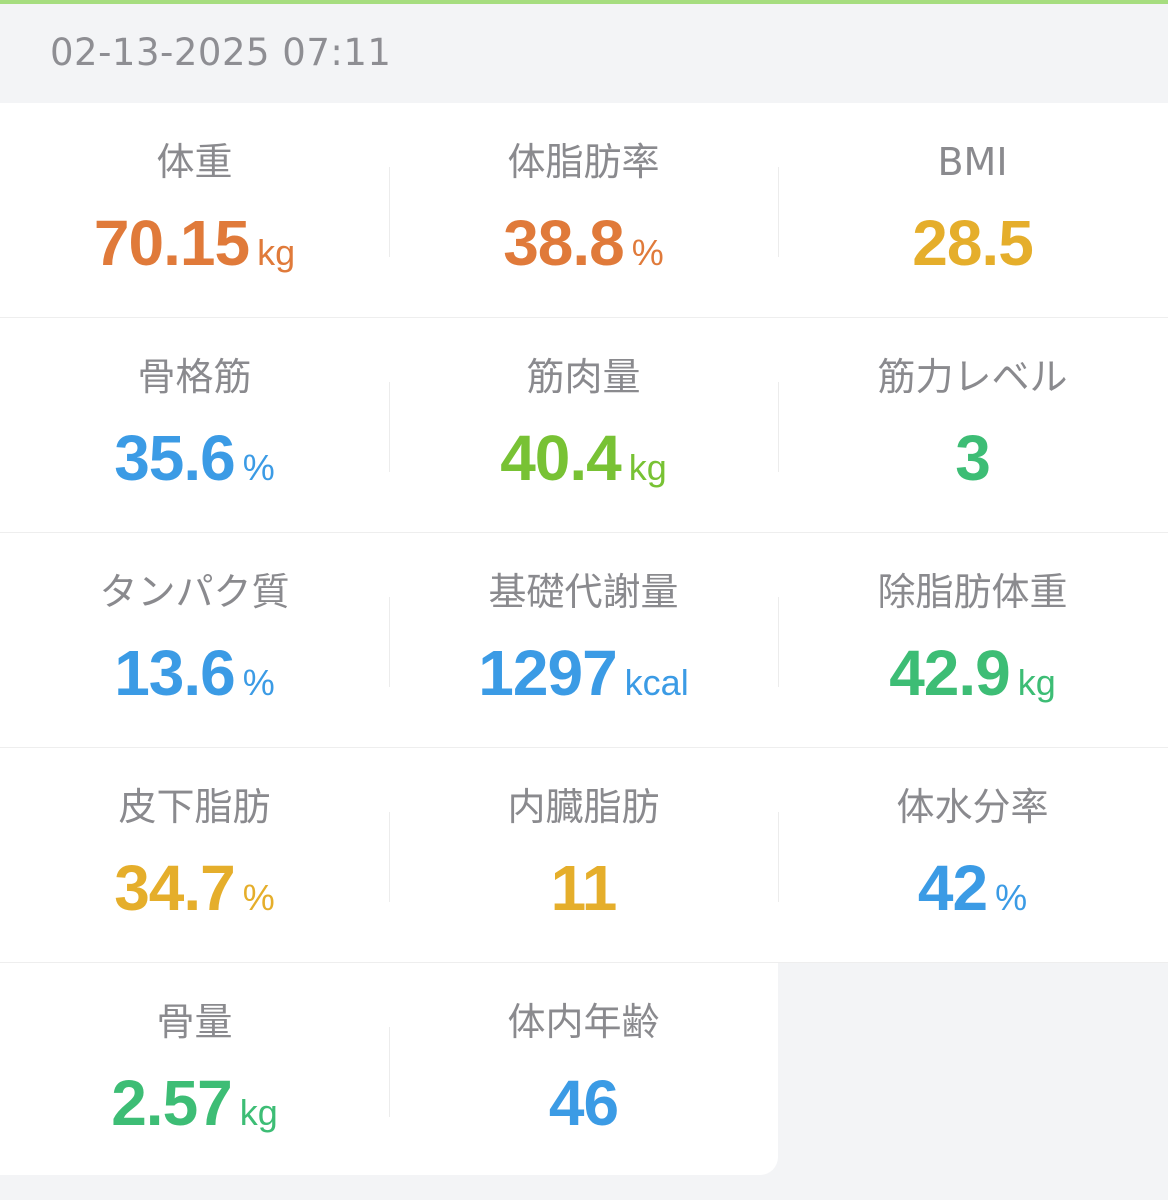 This screenshot has width=1168, height=1200. I want to click on metric-label: 除脂肪体重, so click(972, 592).